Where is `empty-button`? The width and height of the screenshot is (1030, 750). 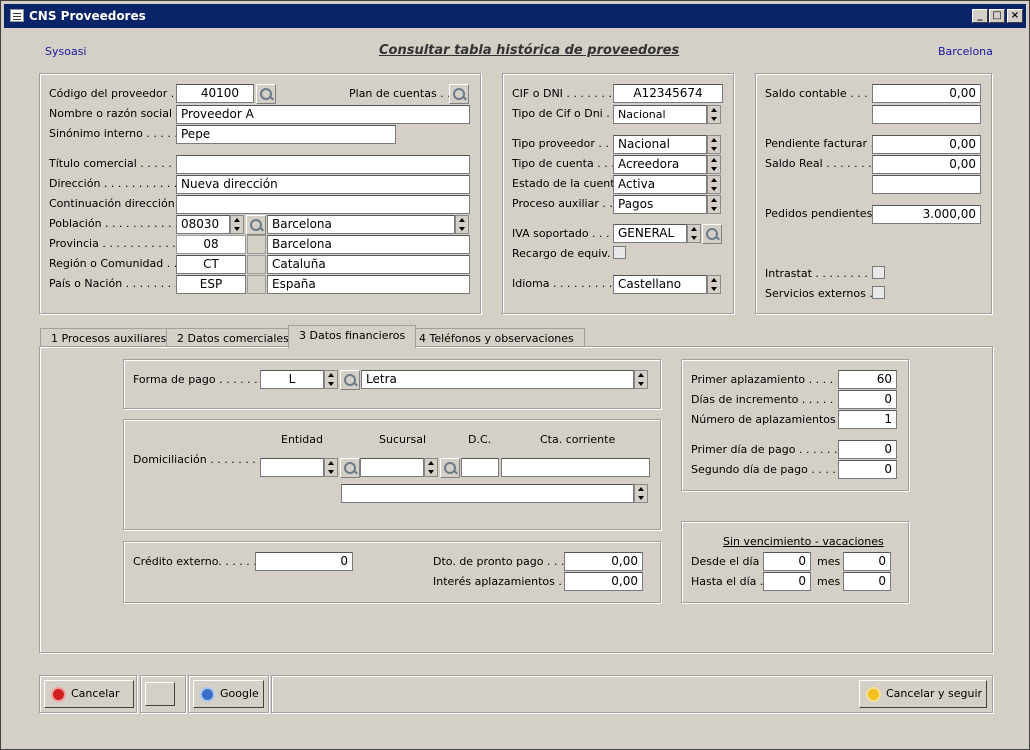 empty-button is located at coordinates (160, 694).